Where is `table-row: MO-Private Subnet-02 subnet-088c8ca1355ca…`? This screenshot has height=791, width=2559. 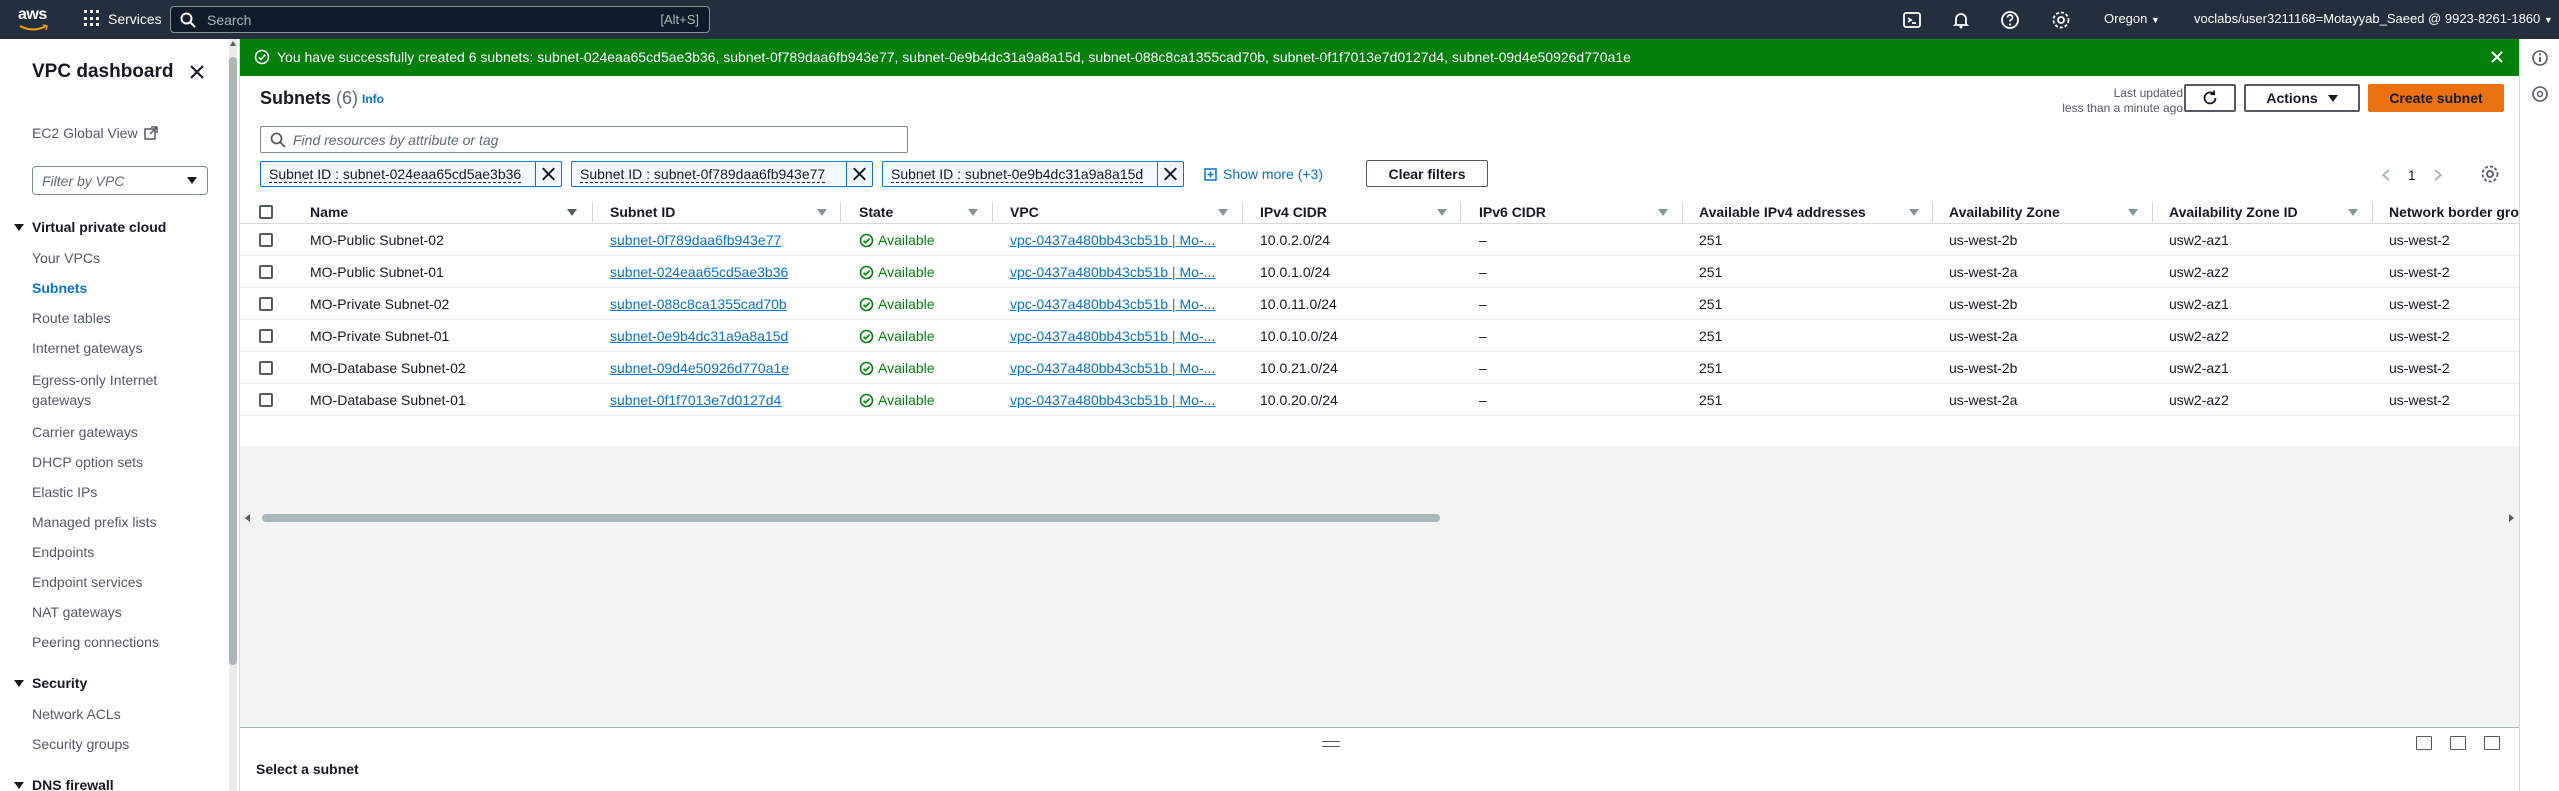 table-row: MO-Private Subnet-02 subnet-088c8ca1355ca… is located at coordinates (1379, 304).